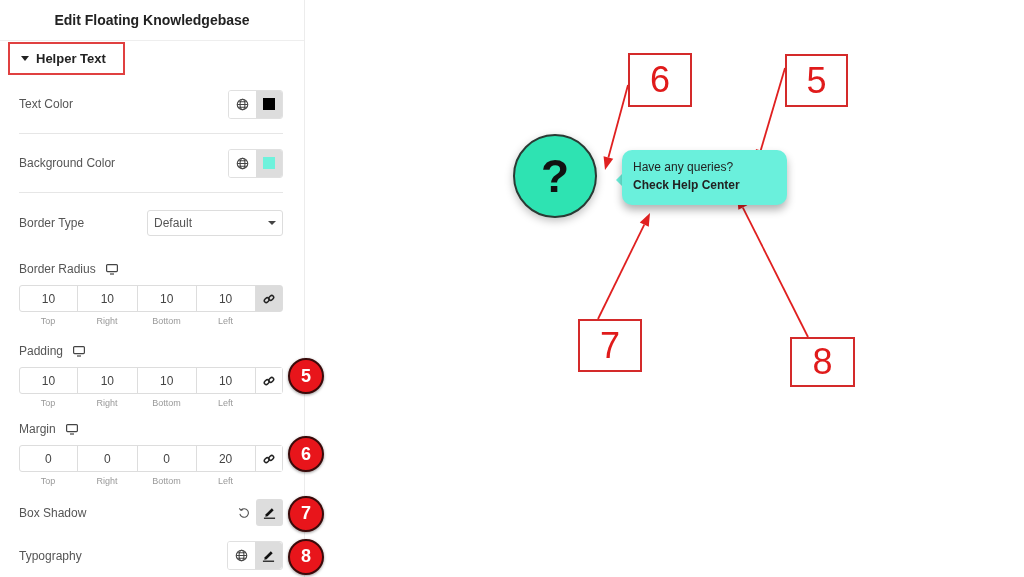  What do you see at coordinates (660, 80) in the screenshot?
I see `callout-number: 6` at bounding box center [660, 80].